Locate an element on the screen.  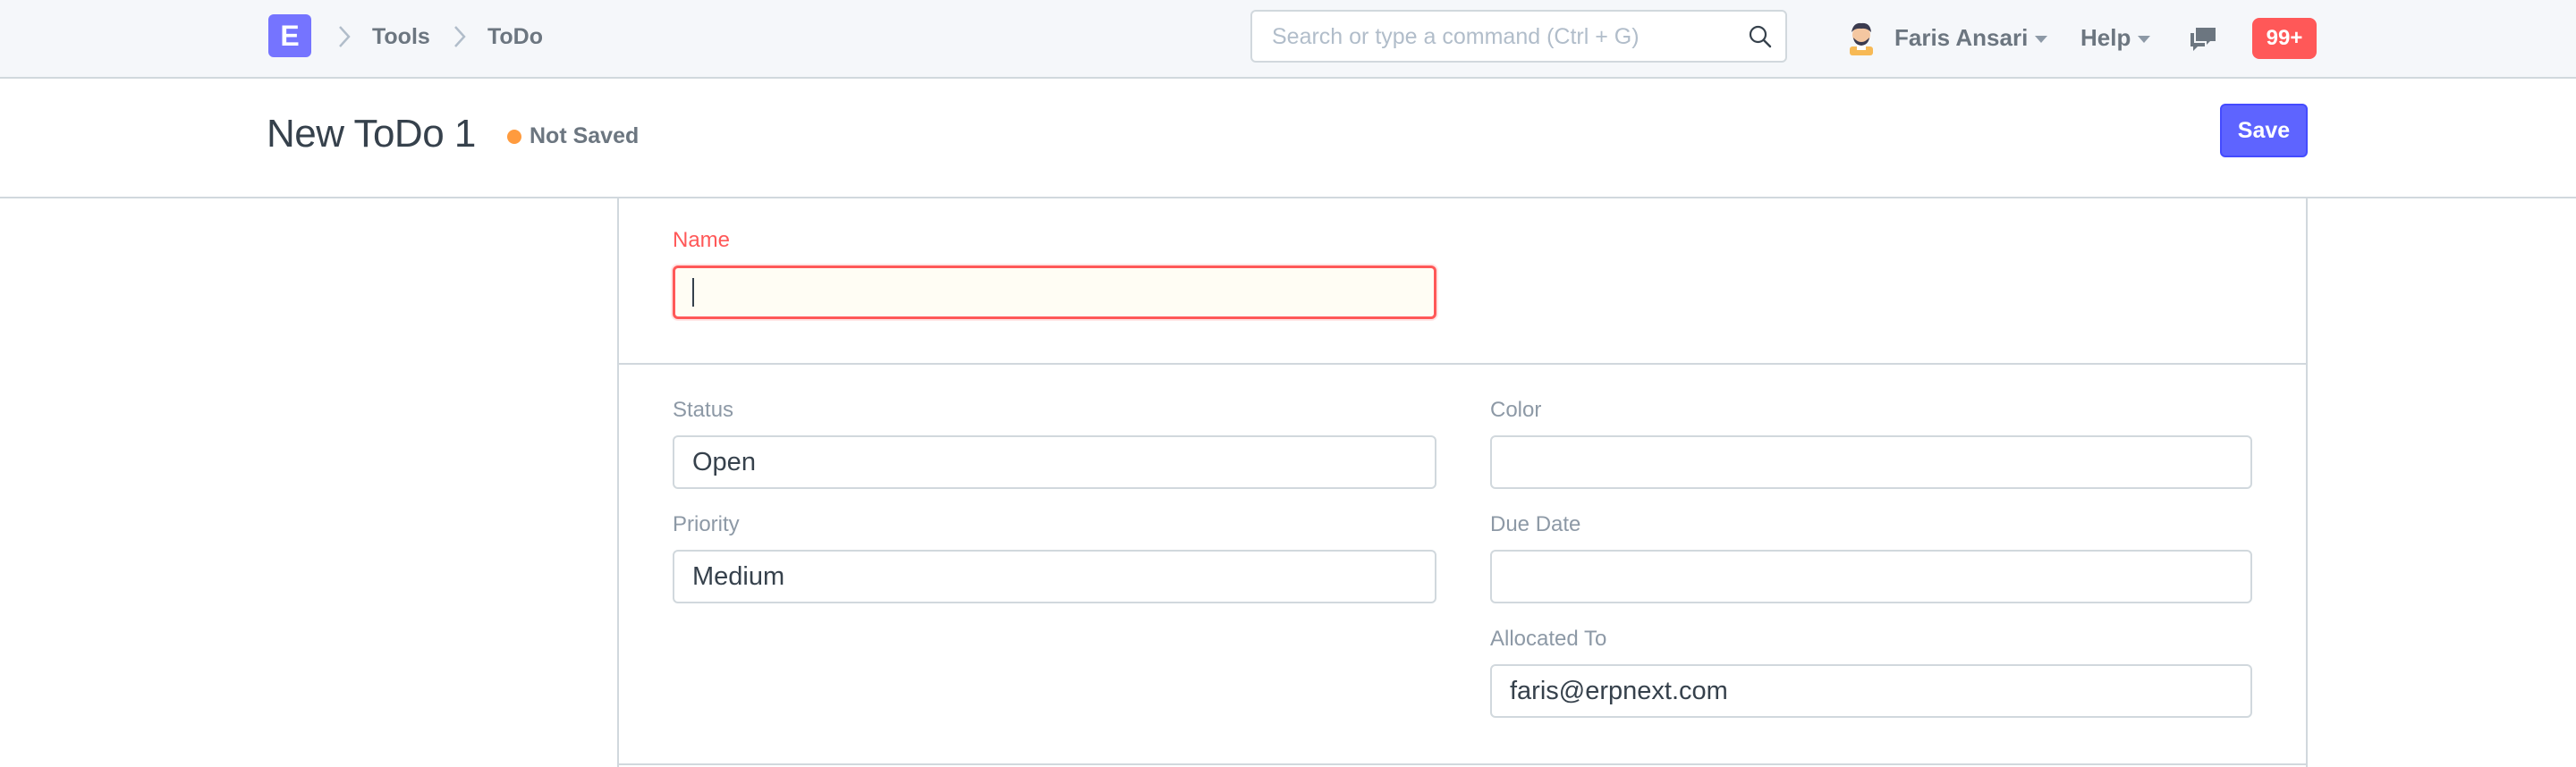
user-menu: Faris Ansari is located at coordinates (1971, 37).